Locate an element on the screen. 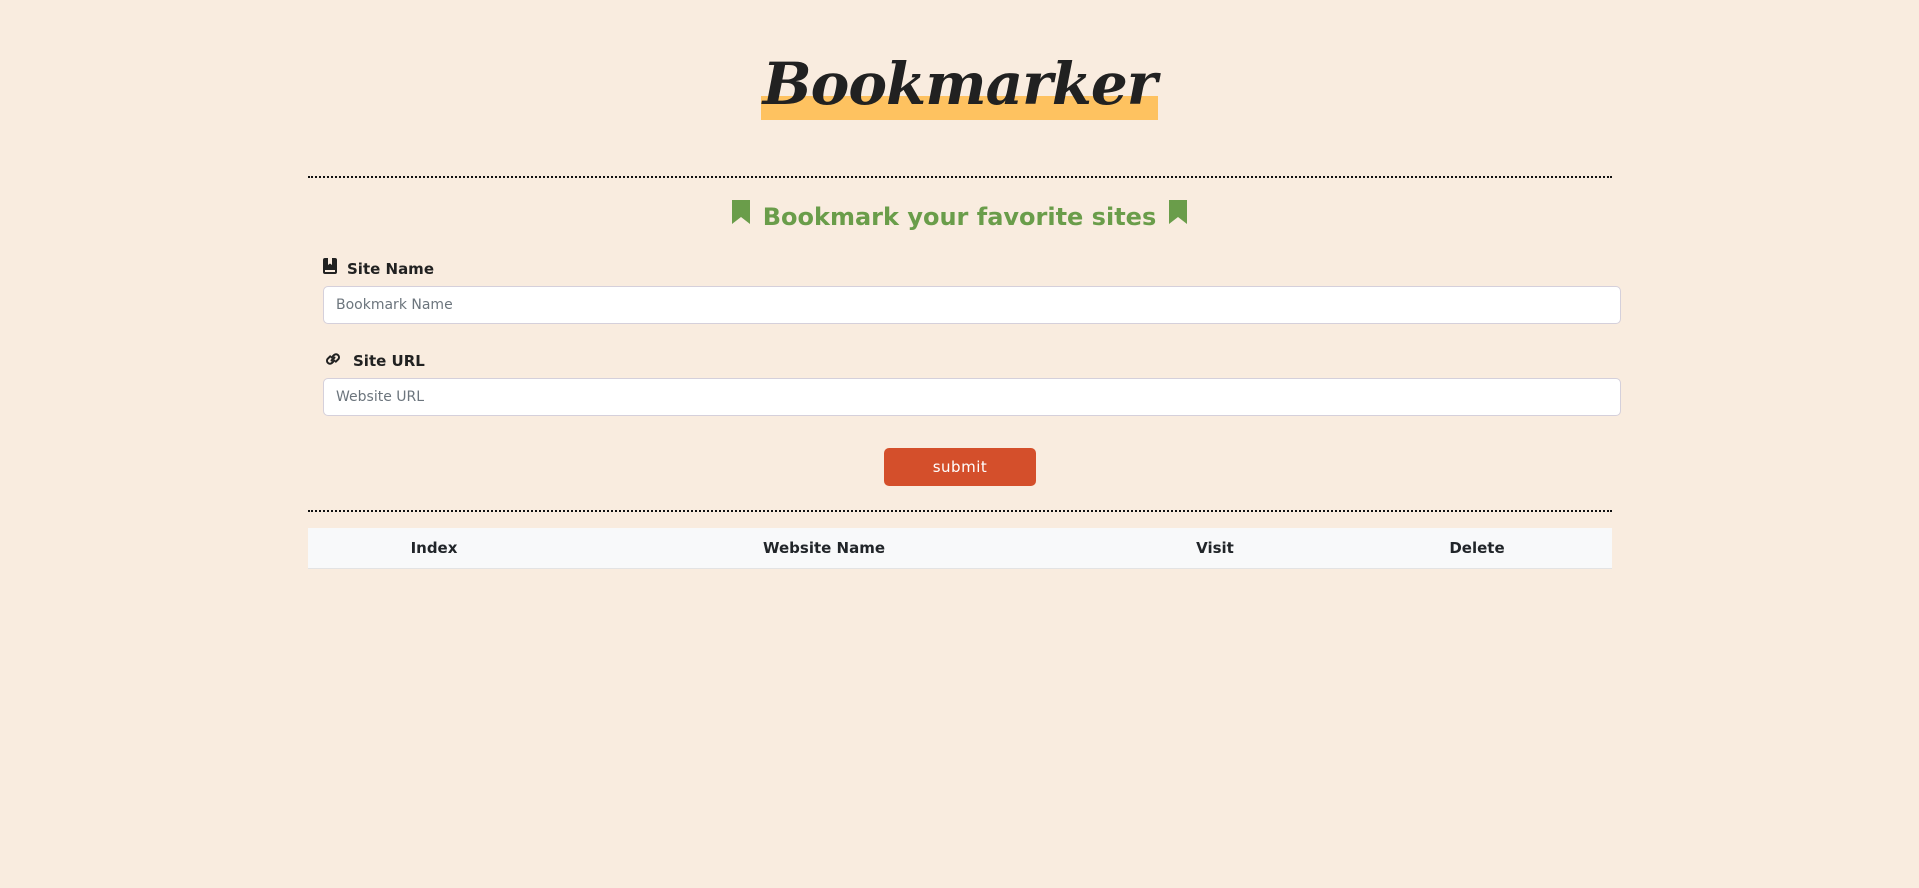  column-header-website-name: Website Name is located at coordinates (824, 548).